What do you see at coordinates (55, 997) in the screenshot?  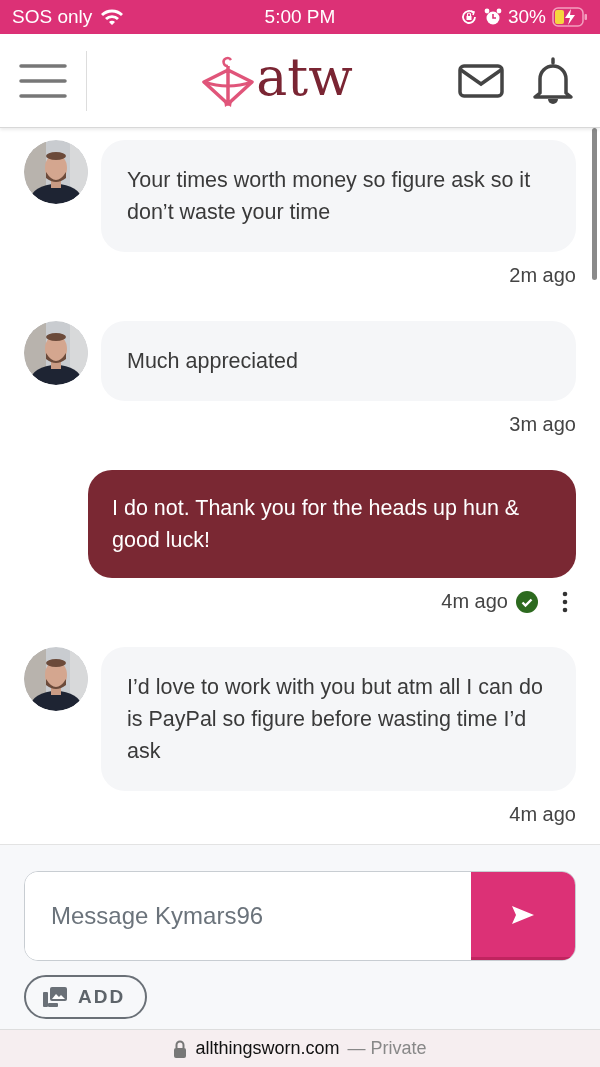 I see `gallery-icon` at bounding box center [55, 997].